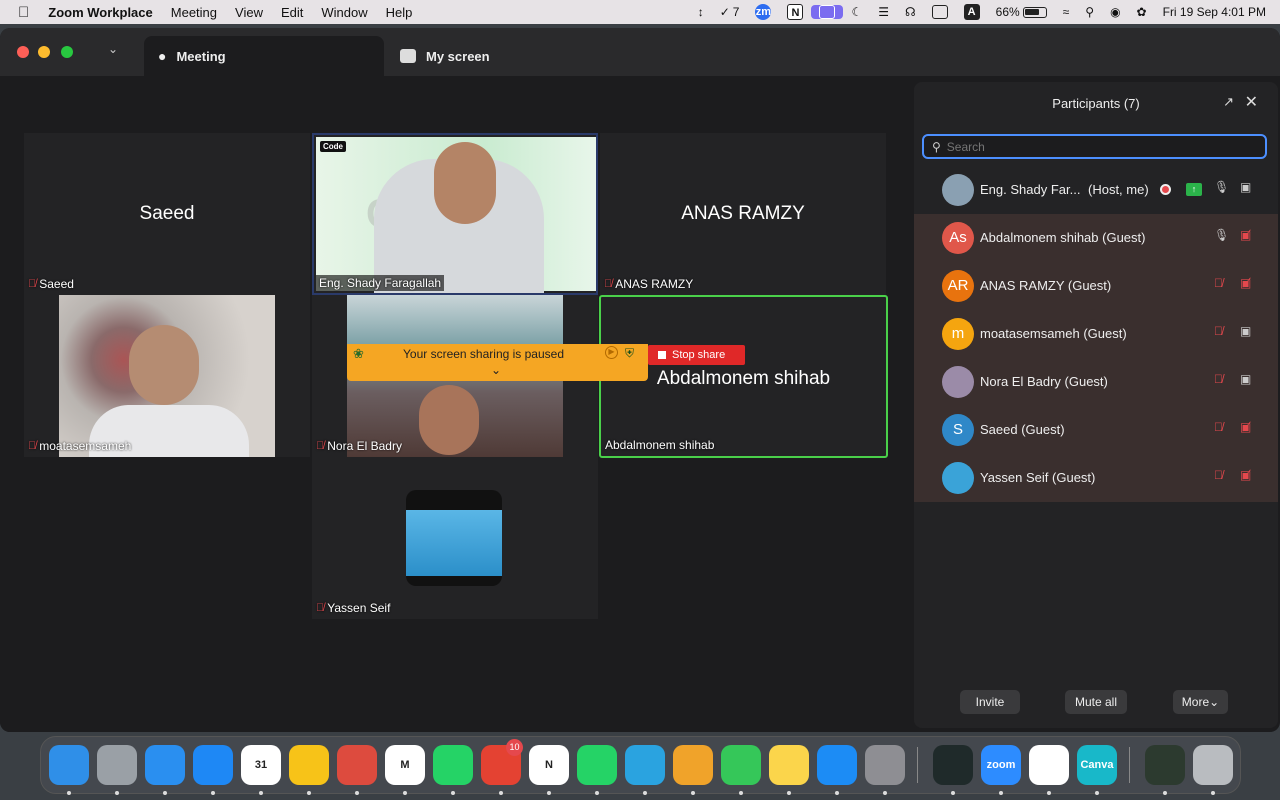 The width and height of the screenshot is (1280, 800). I want to click on dock-system-settings-icon, so click(885, 770).